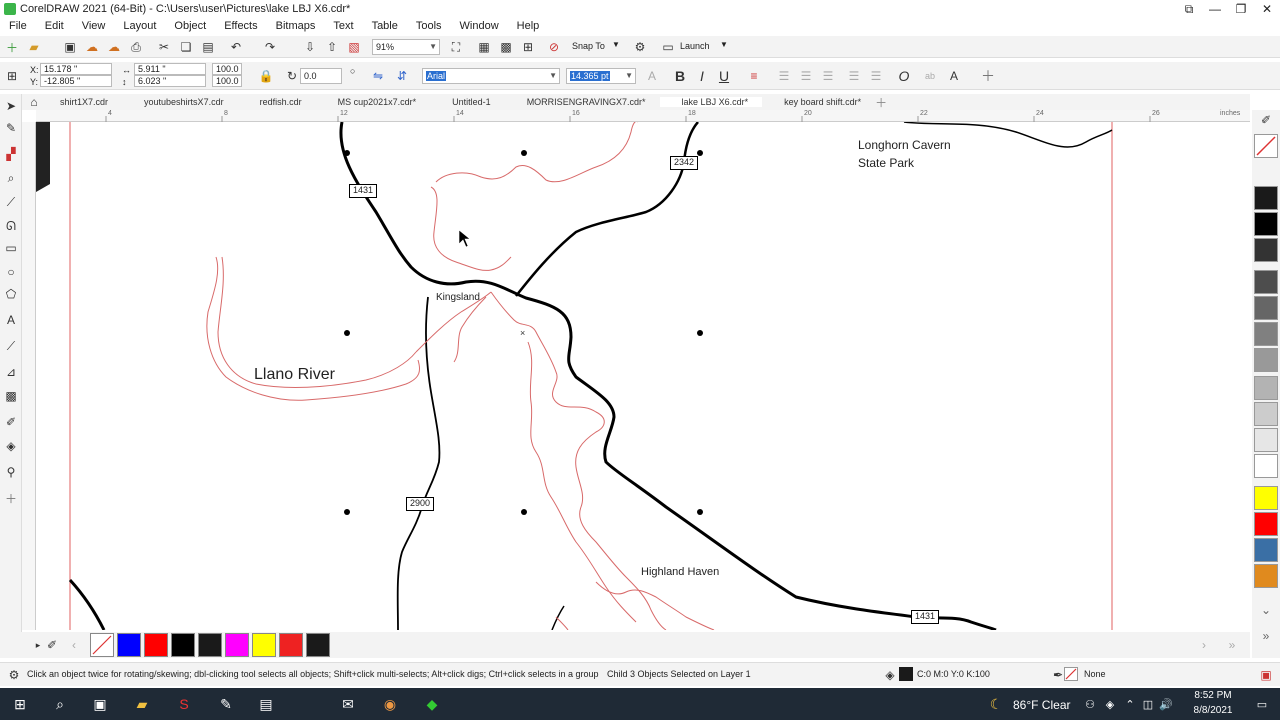 The image size is (1280, 720). Describe the element at coordinates (227, 69) in the screenshot. I see `scale-width-field: 100.0` at that location.